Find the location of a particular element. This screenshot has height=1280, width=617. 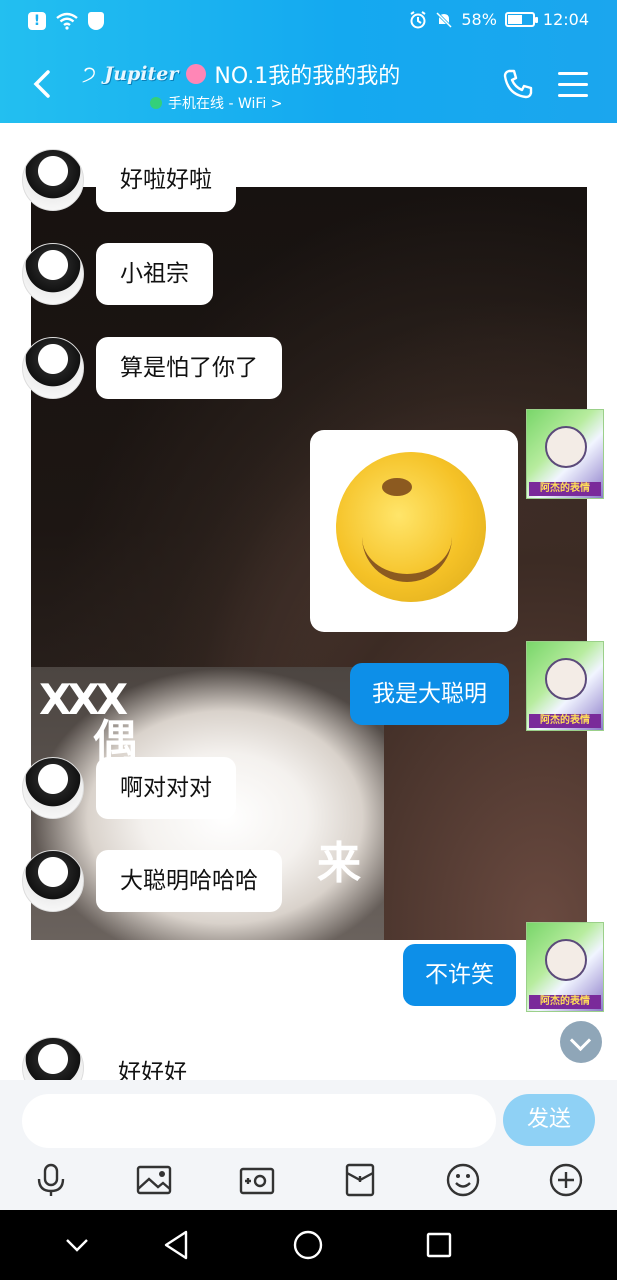

heart-icon is located at coordinates (196, 74).